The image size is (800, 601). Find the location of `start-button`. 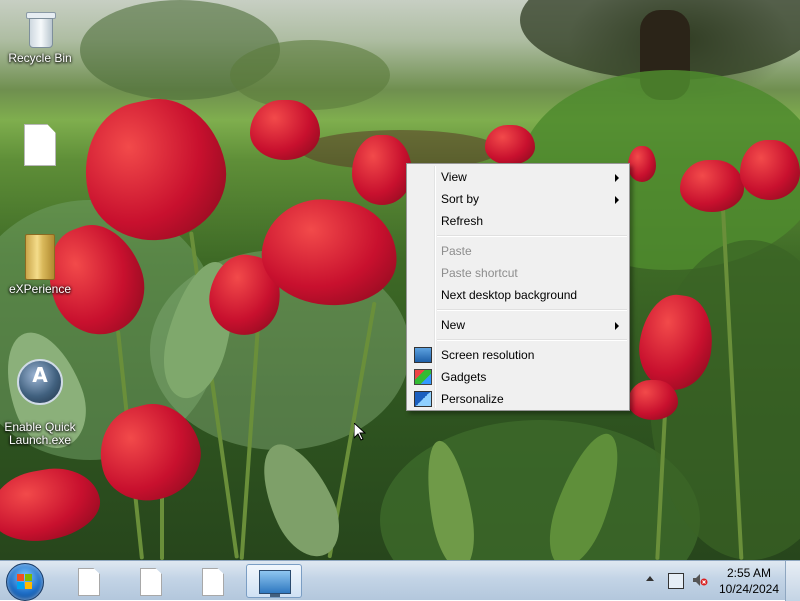

start-button is located at coordinates (25, 582).